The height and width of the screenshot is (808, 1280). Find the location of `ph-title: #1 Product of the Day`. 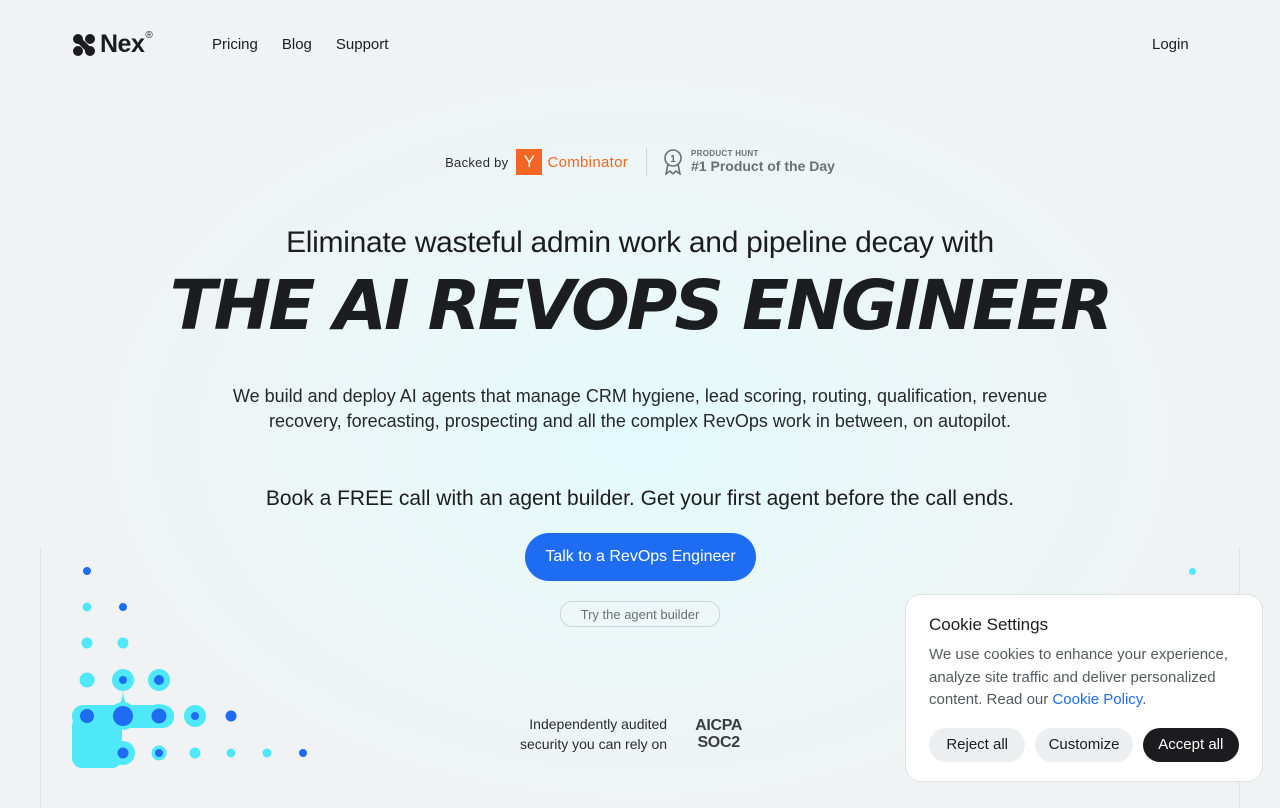

ph-title: #1 Product of the Day is located at coordinates (763, 165).